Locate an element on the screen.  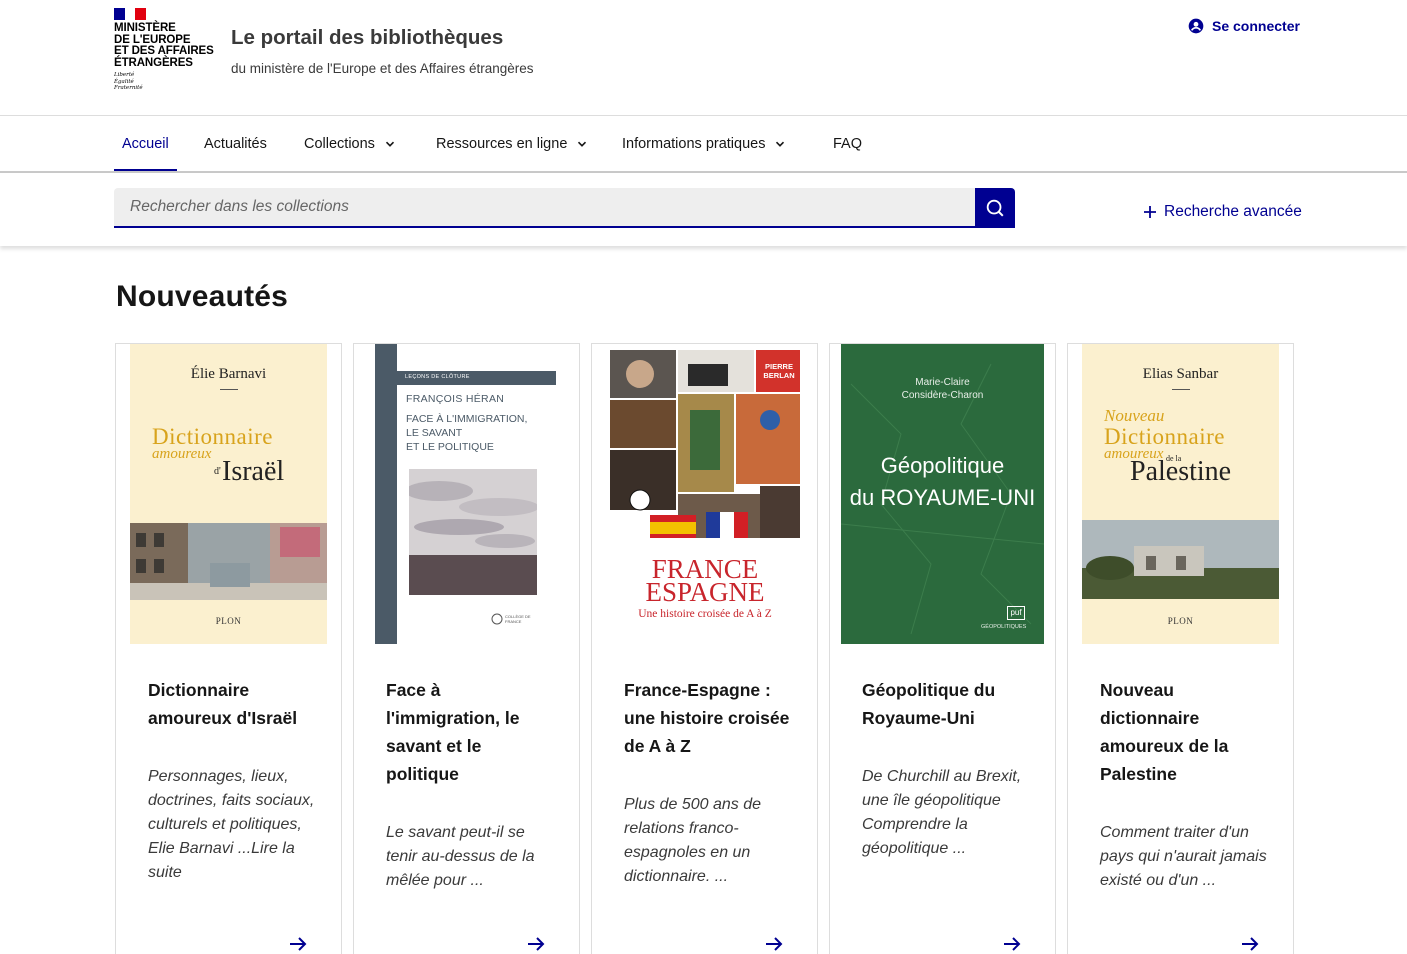
nav-label: Collections is located at coordinates (339, 143).